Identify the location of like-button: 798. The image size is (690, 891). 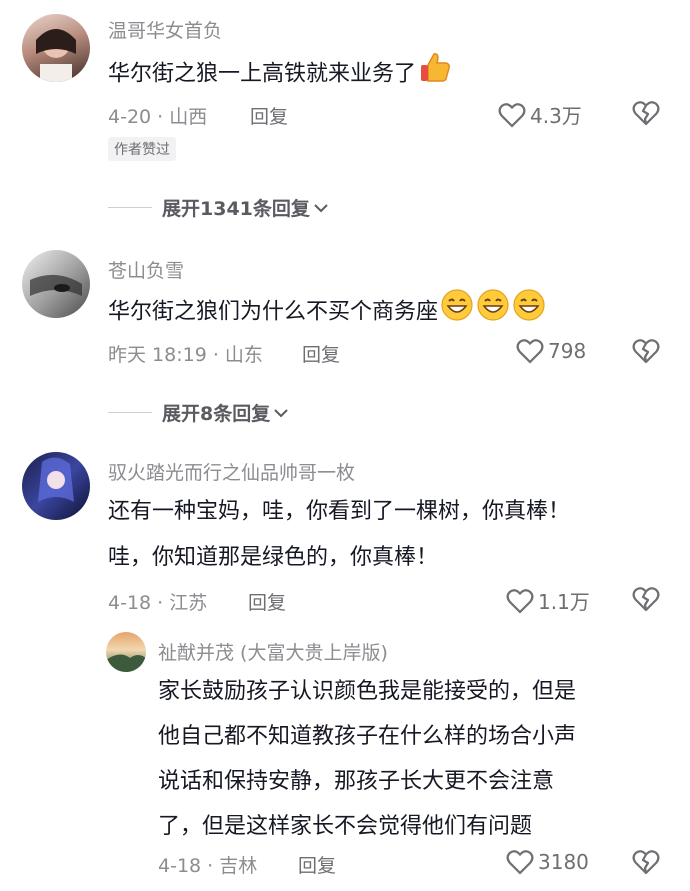
(551, 351).